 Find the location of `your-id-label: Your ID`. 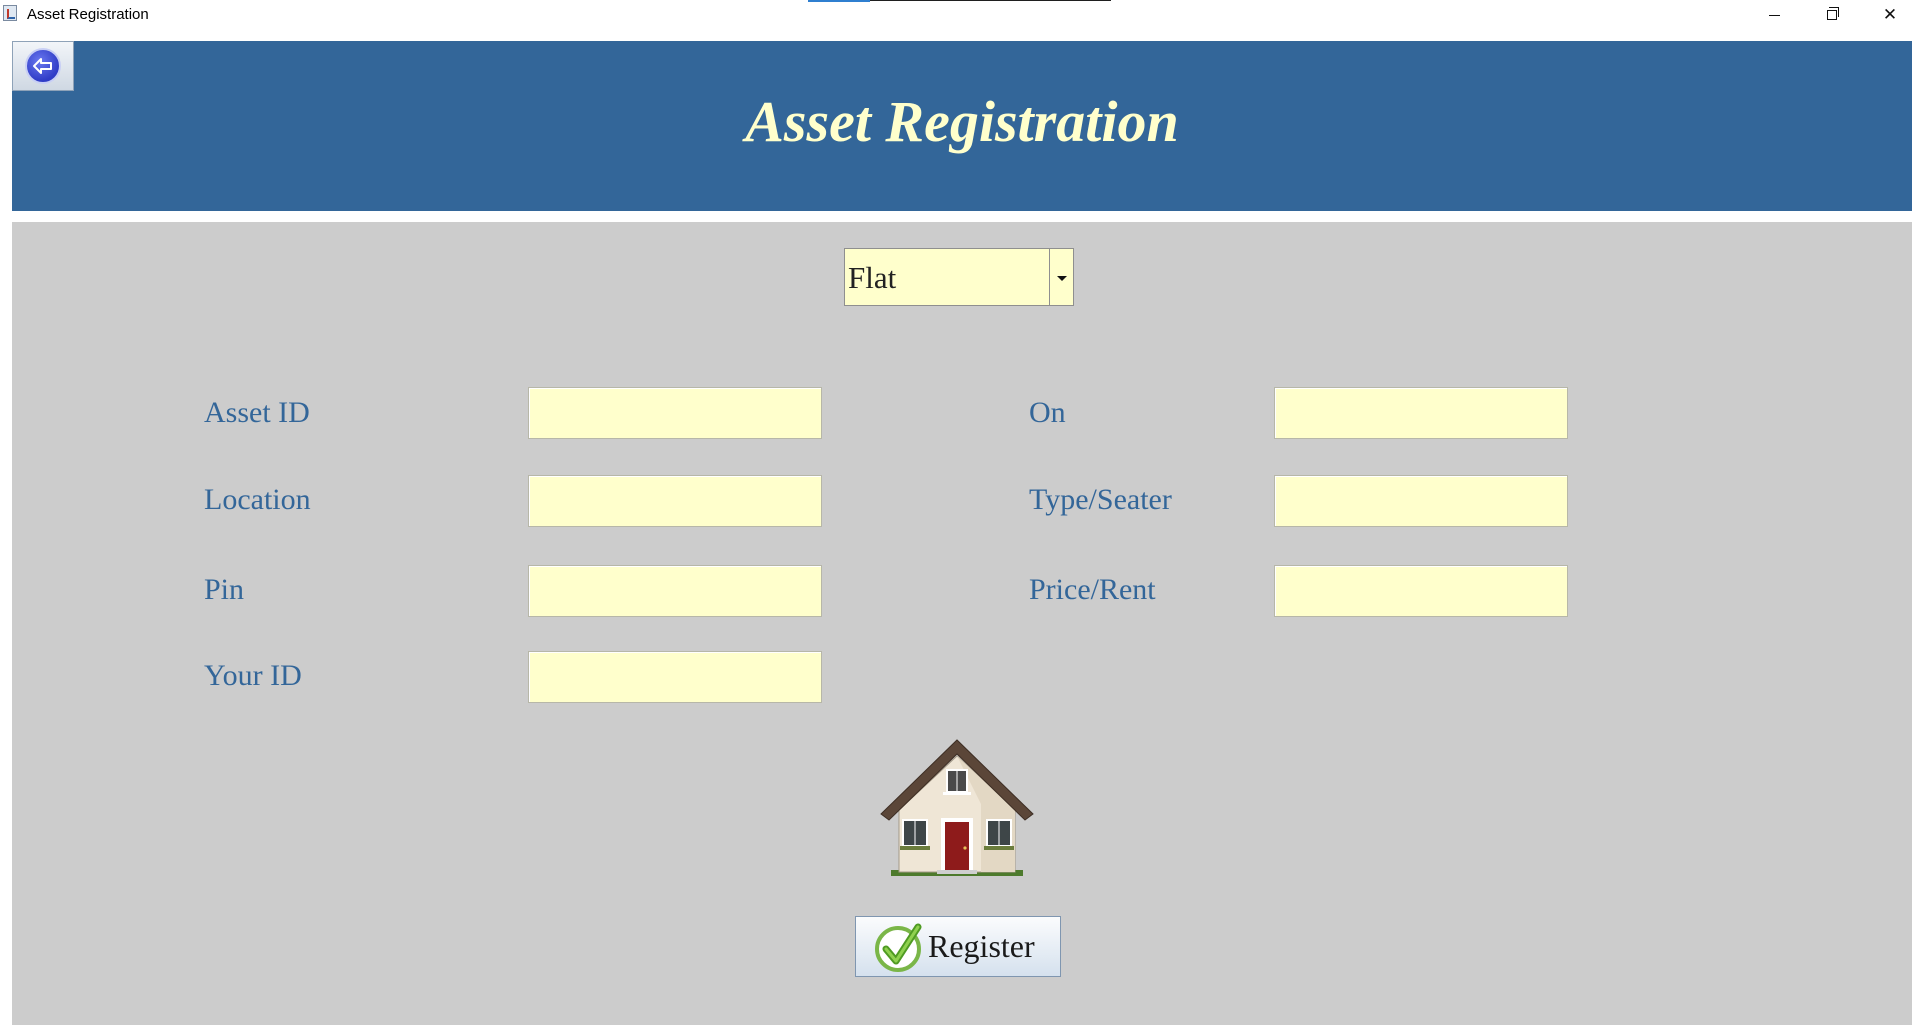

your-id-label: Your ID is located at coordinates (253, 675).